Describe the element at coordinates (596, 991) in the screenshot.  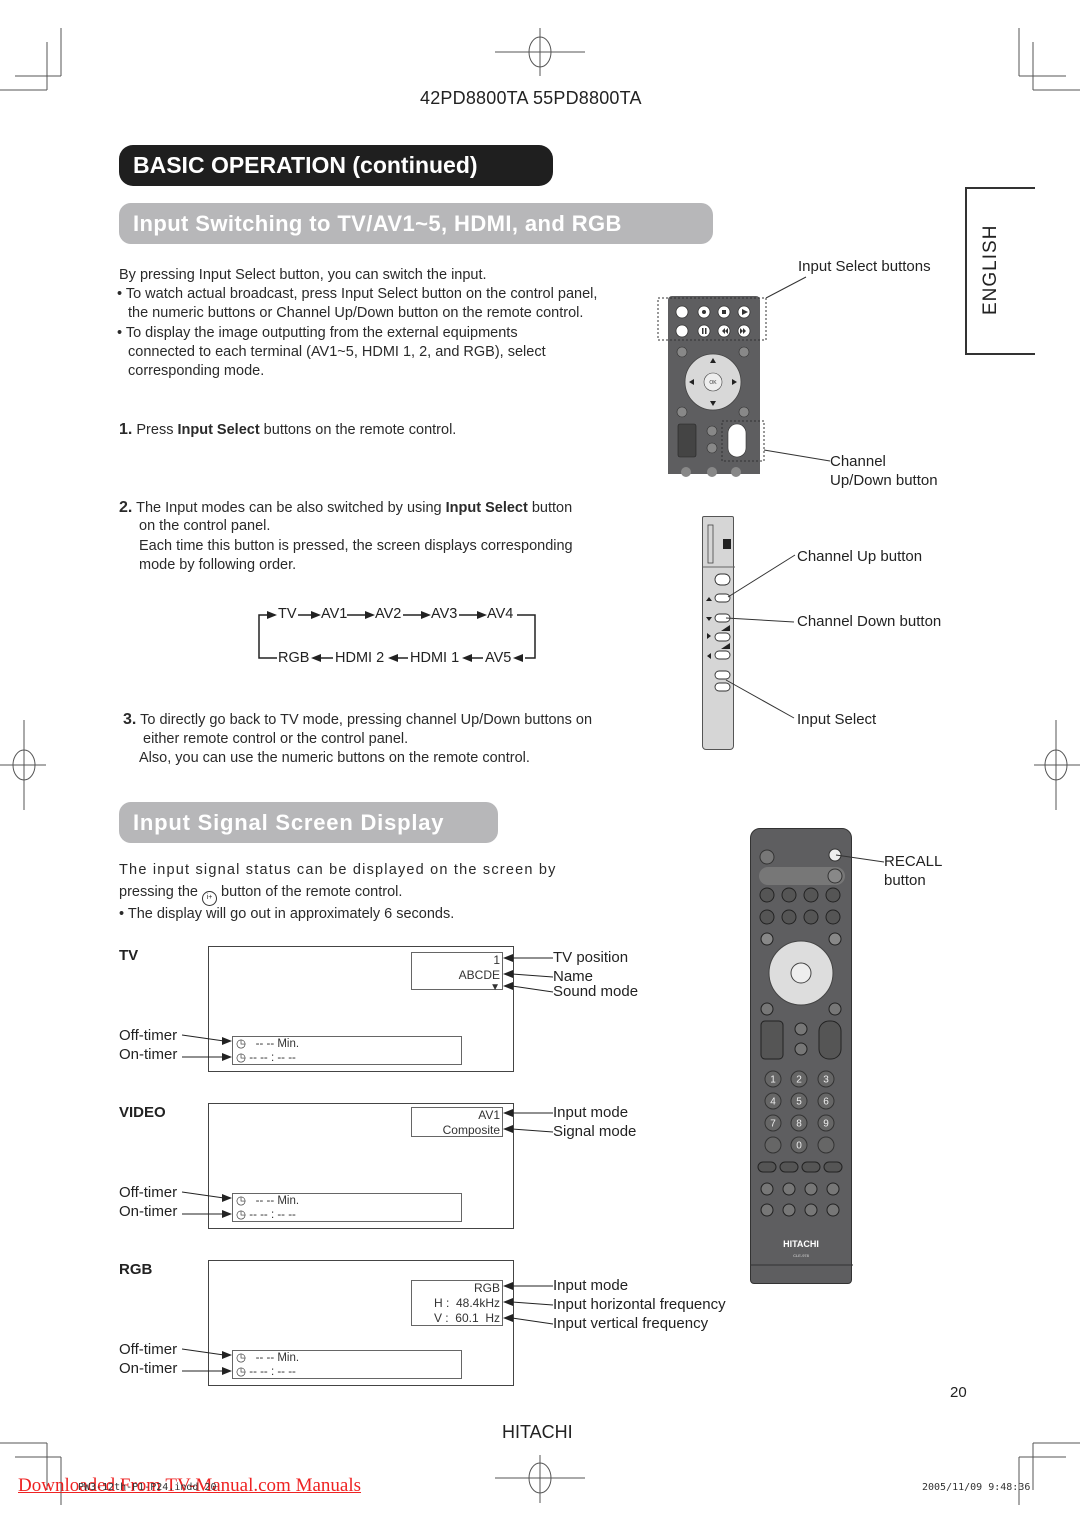
I see `screen-callout: Sound mode` at that location.